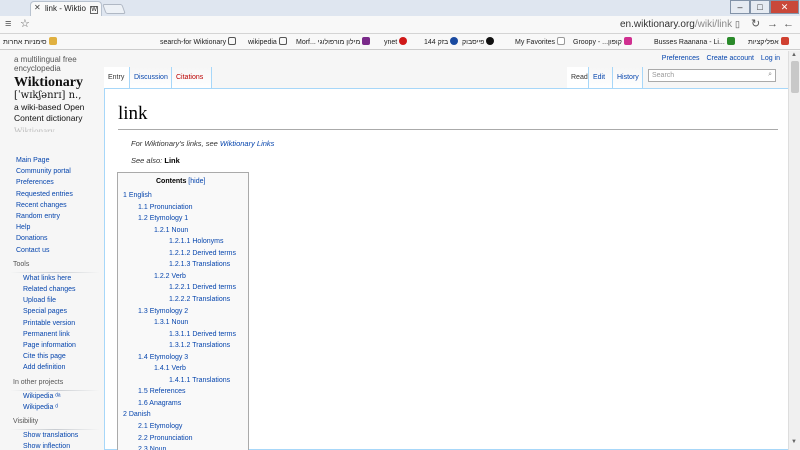 The image size is (800, 450). What do you see at coordinates (143, 392) in the screenshot?
I see `toc-item-number: 1.5` at bounding box center [143, 392].